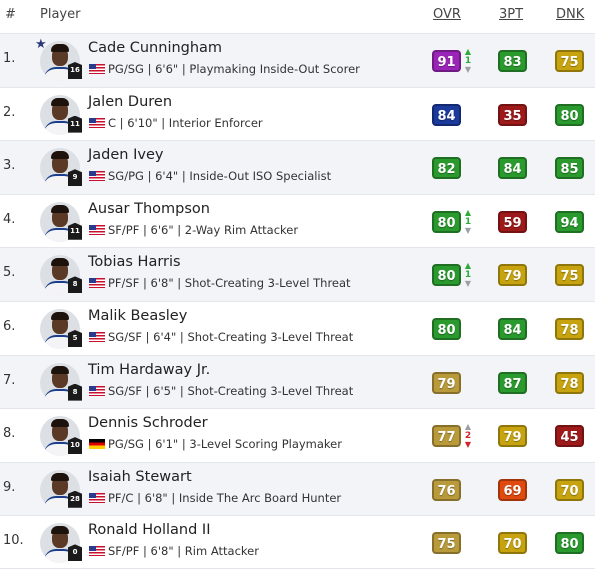  I want to click on three-point-rating-badge: 70, so click(512, 543).